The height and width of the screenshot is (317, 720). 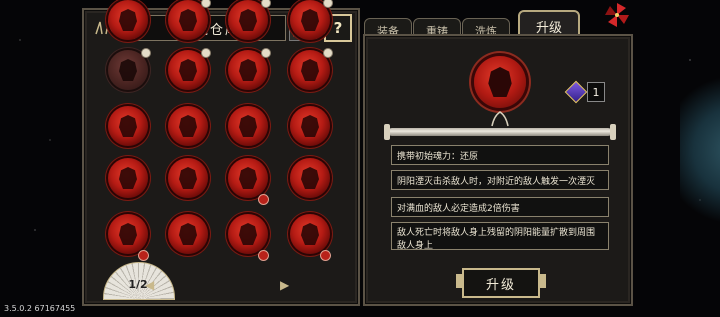 What do you see at coordinates (138, 284) in the screenshot?
I see `page-indicator: 1/2` at bounding box center [138, 284].